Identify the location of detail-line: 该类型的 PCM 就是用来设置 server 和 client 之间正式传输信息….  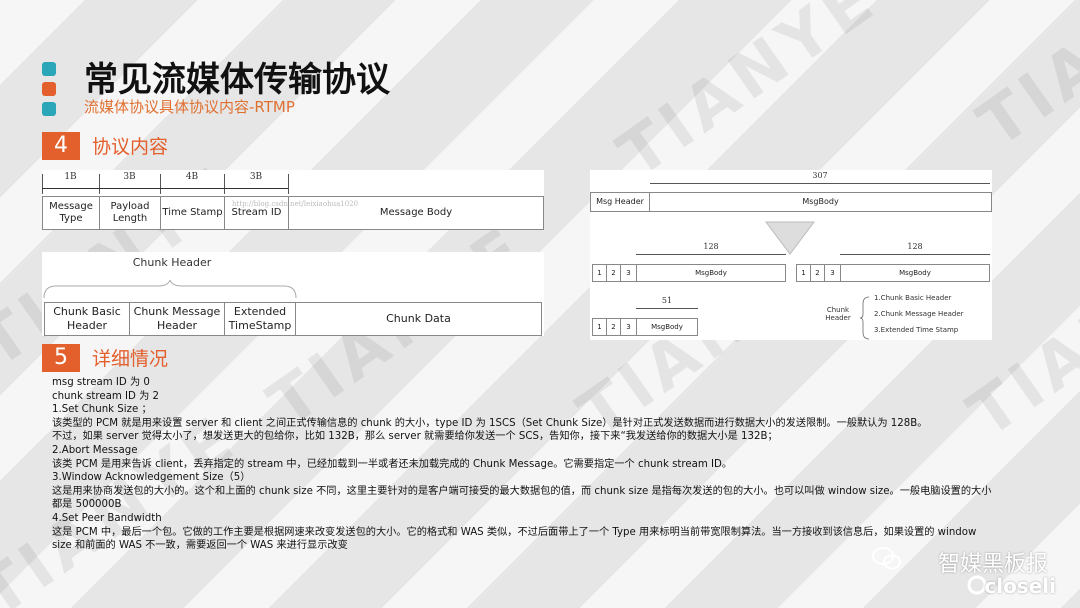
(490, 423).